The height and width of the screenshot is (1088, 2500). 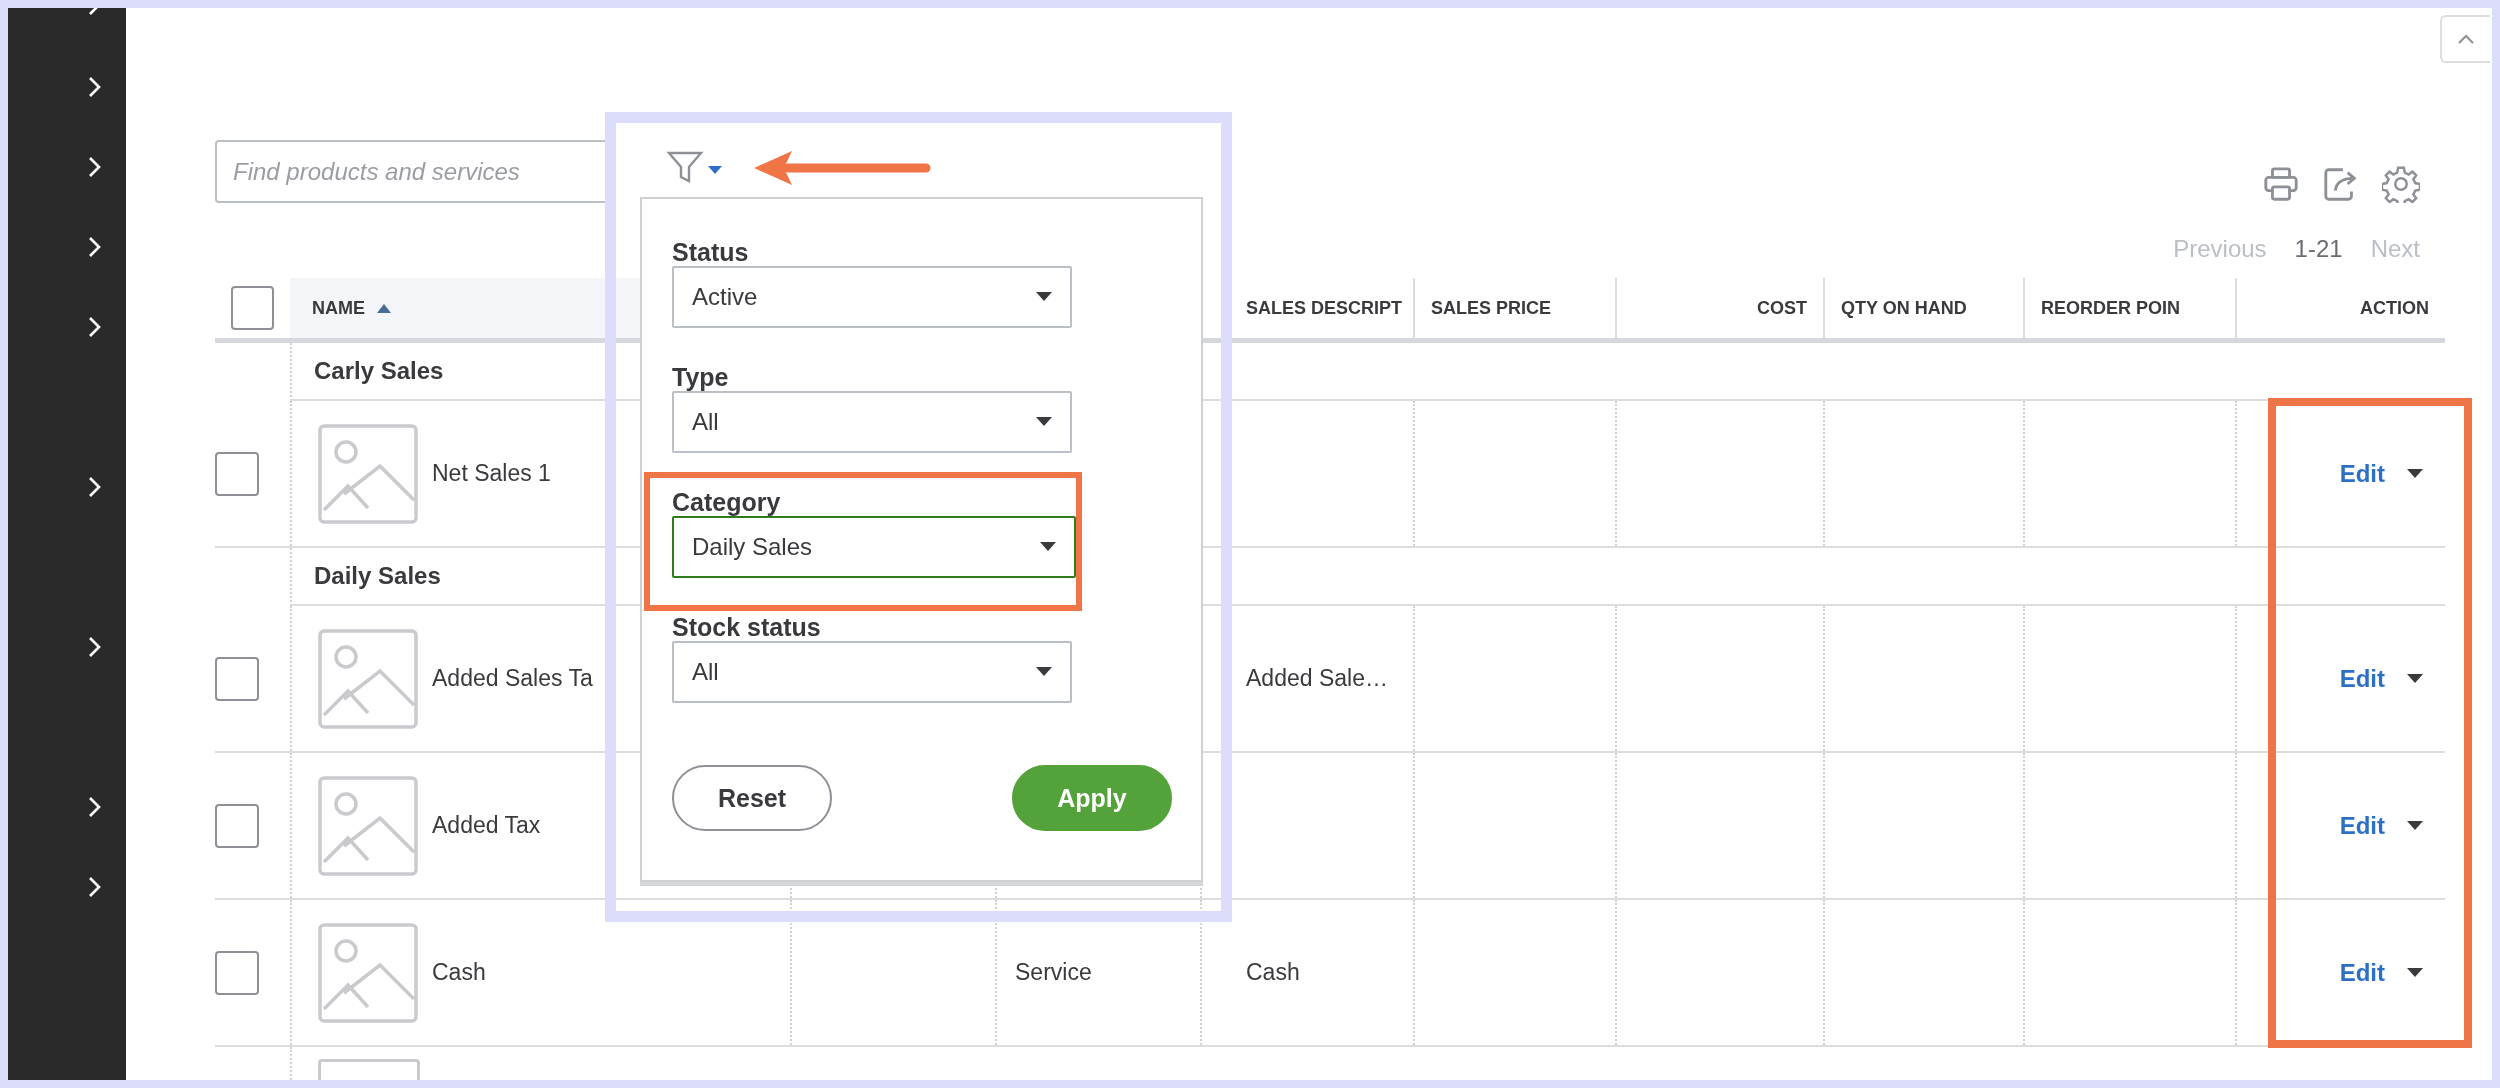 What do you see at coordinates (874, 547) in the screenshot?
I see `dropdown: Daily Sales` at bounding box center [874, 547].